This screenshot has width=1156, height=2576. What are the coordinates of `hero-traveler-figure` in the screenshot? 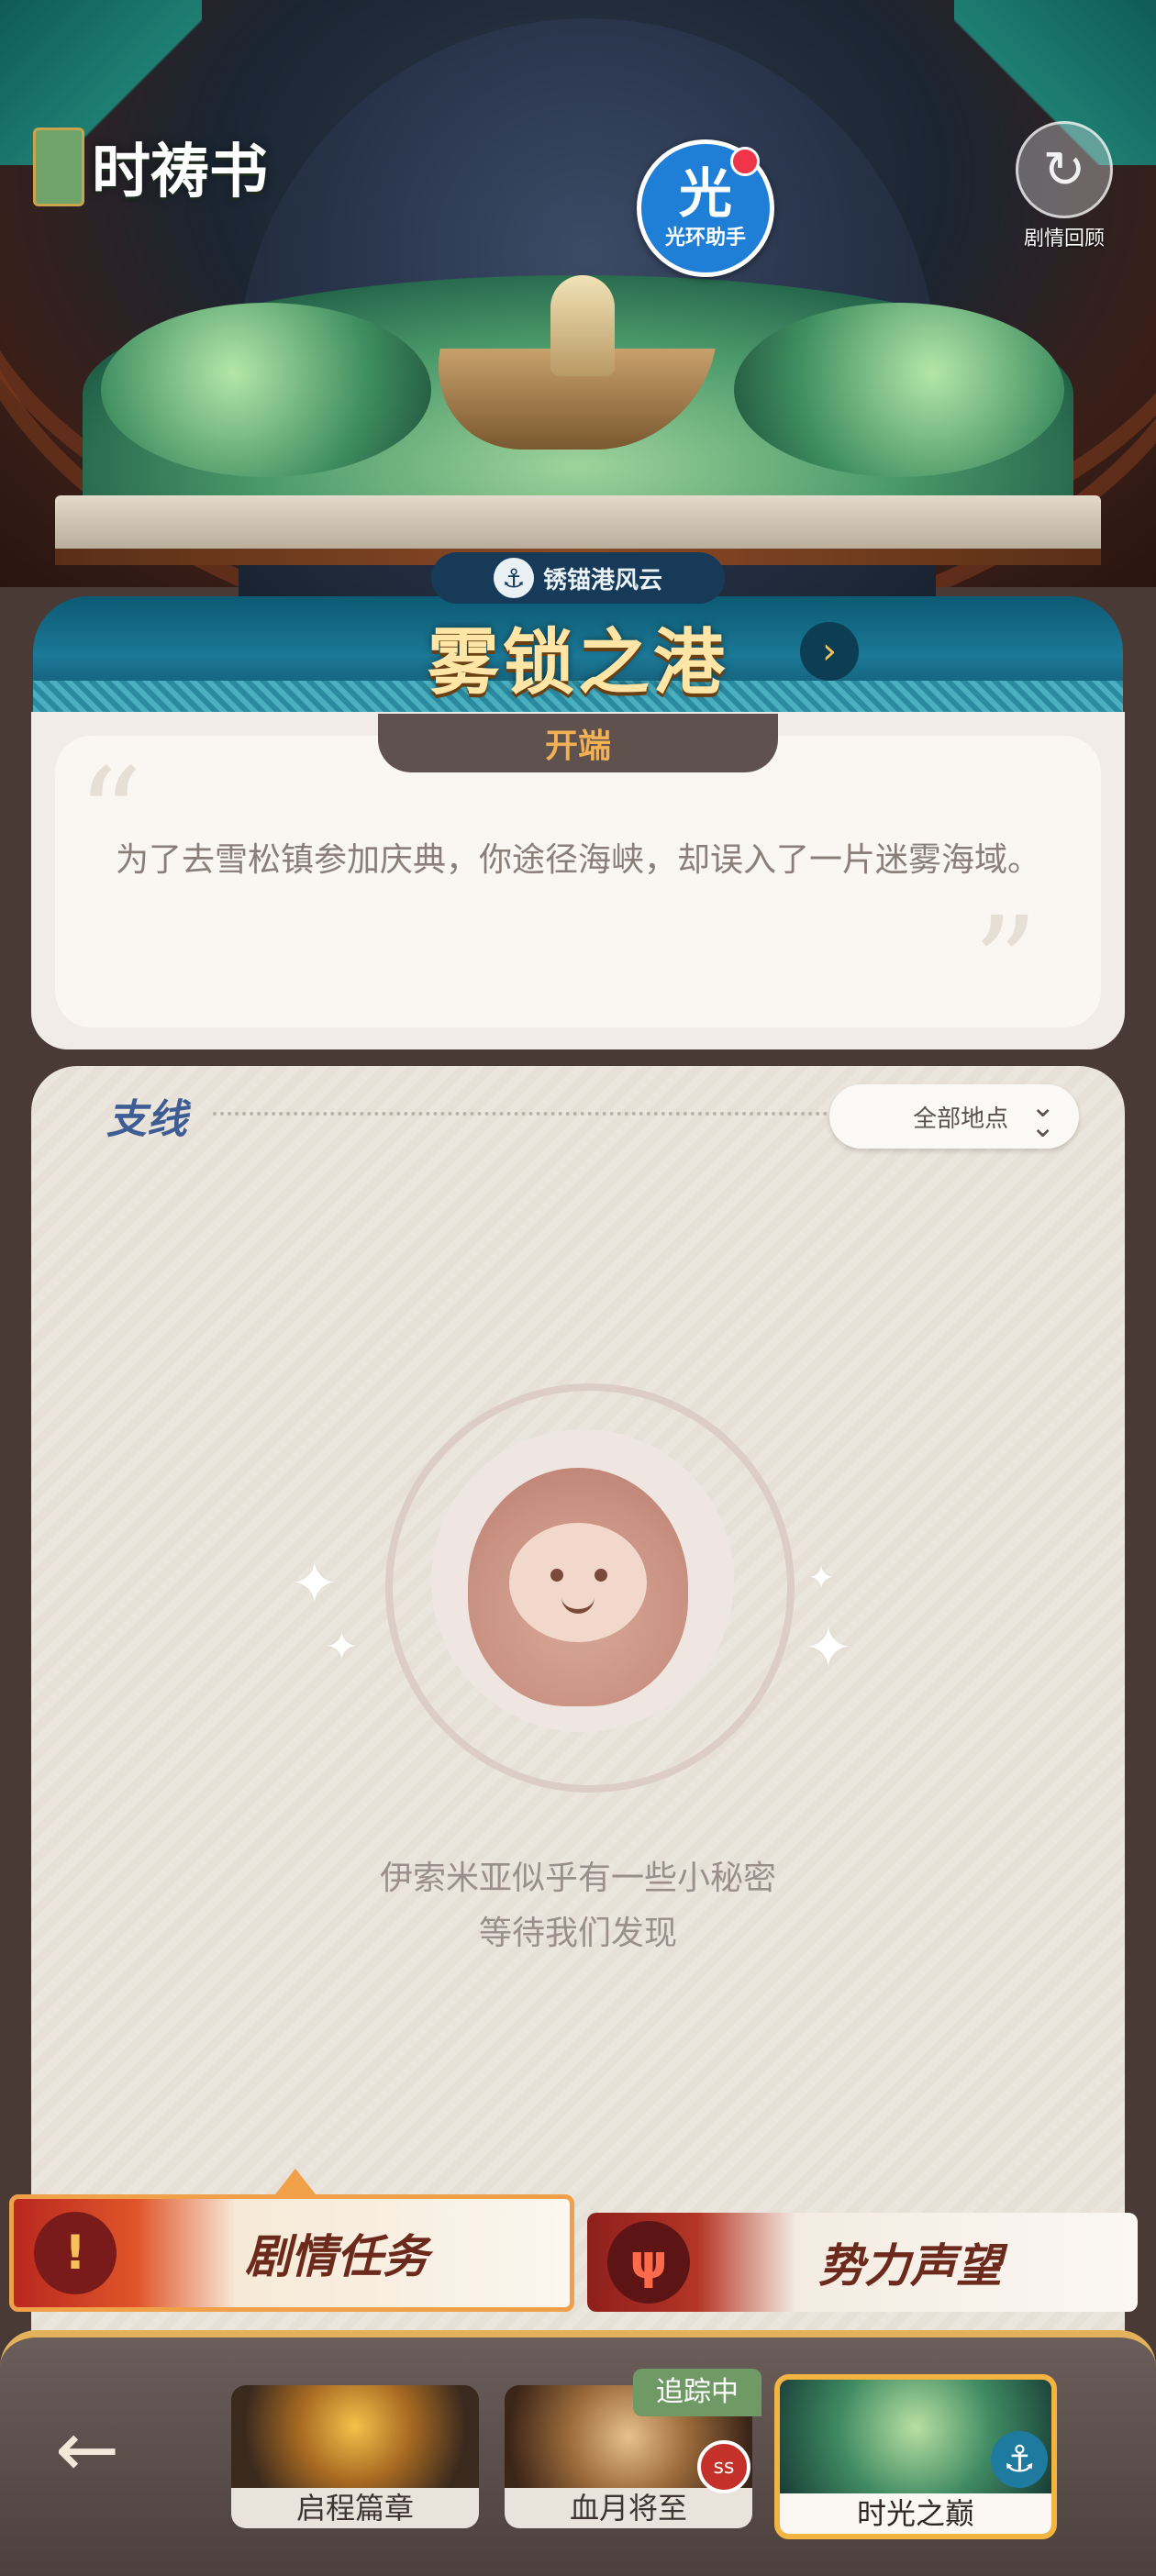 It's located at (582, 325).